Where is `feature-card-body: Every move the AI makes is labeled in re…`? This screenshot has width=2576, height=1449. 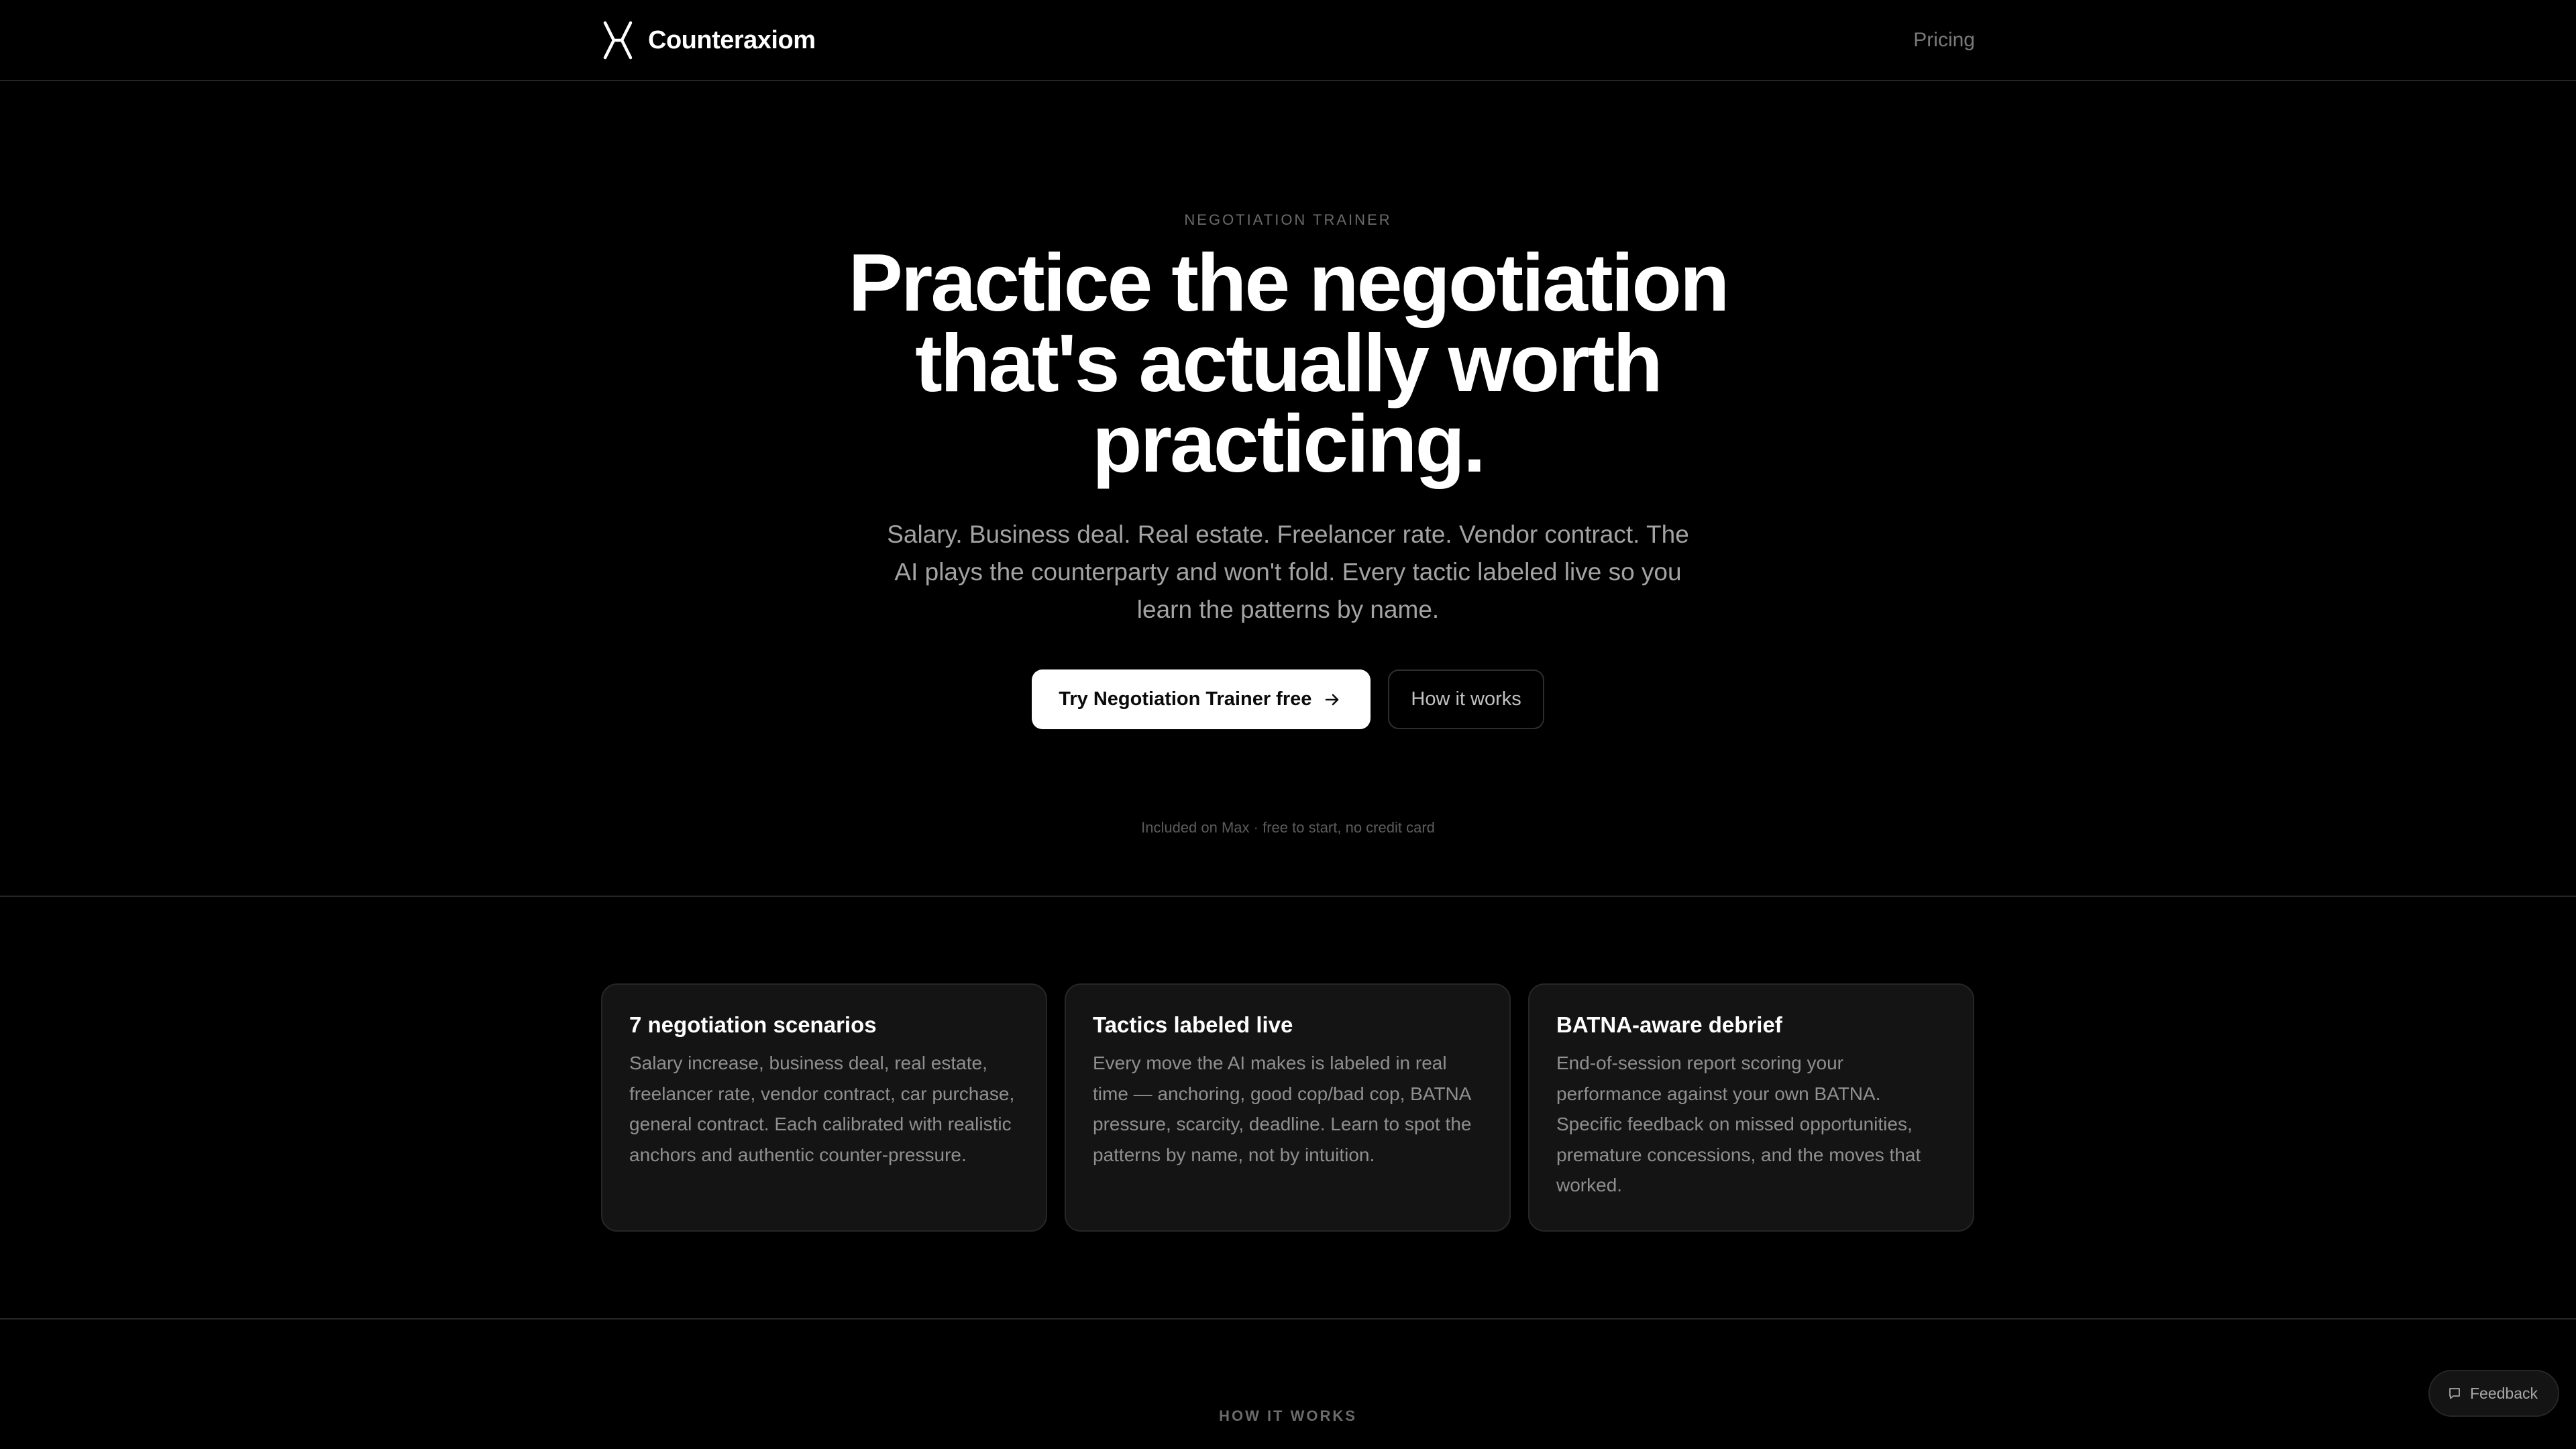 feature-card-body: Every move the AI makes is labeled in re… is located at coordinates (1282, 1109).